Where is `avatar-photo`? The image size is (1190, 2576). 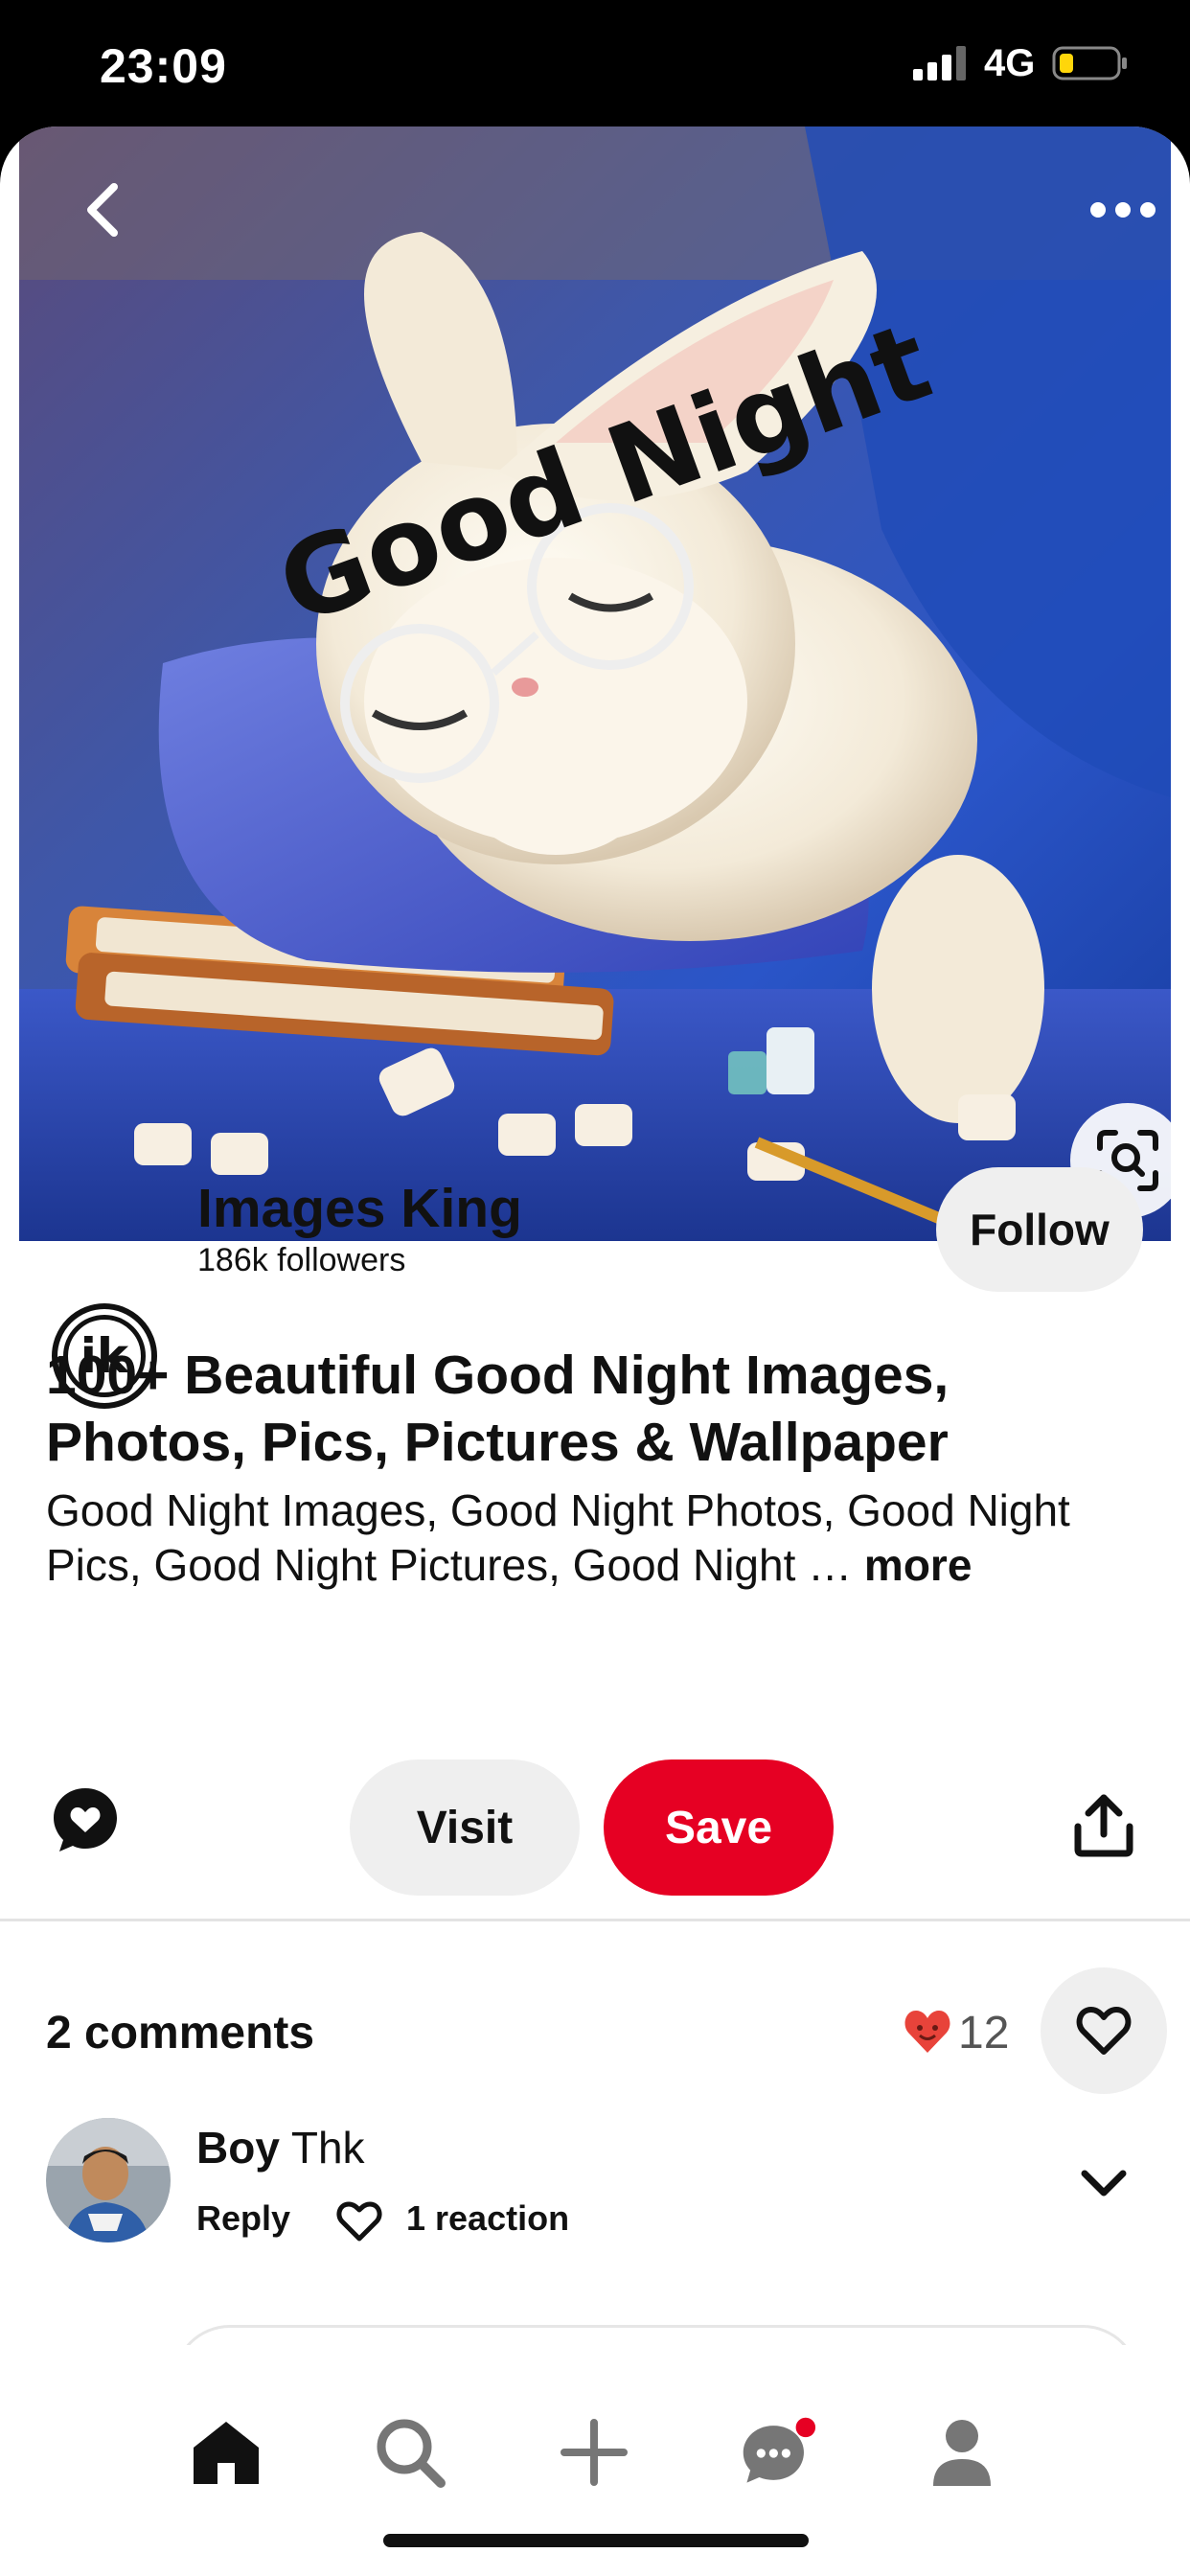 avatar-photo is located at coordinates (109, 2180).